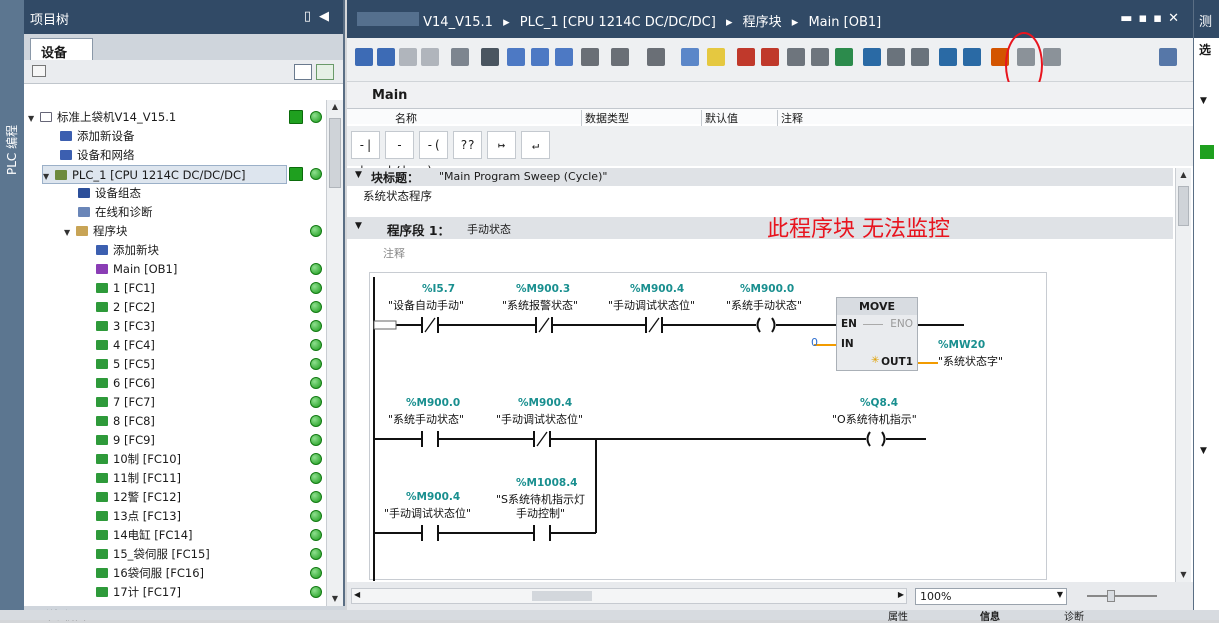  I want to click on absolute-operands-icon, so click(540, 57).